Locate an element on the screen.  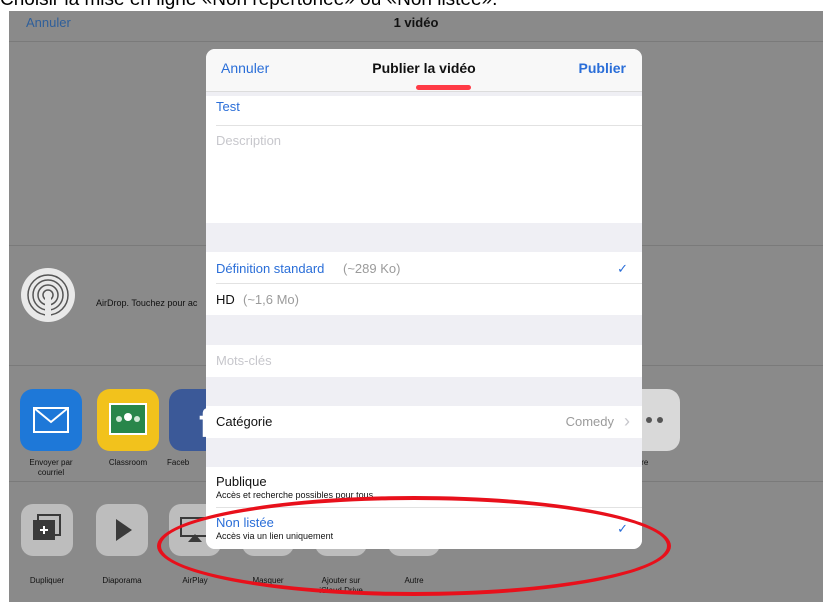
dialog-title: Publier la vidéo is located at coordinates (424, 68).